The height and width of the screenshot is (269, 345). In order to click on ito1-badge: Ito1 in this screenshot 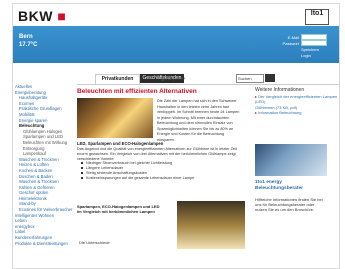, I will do `click(317, 17)`.